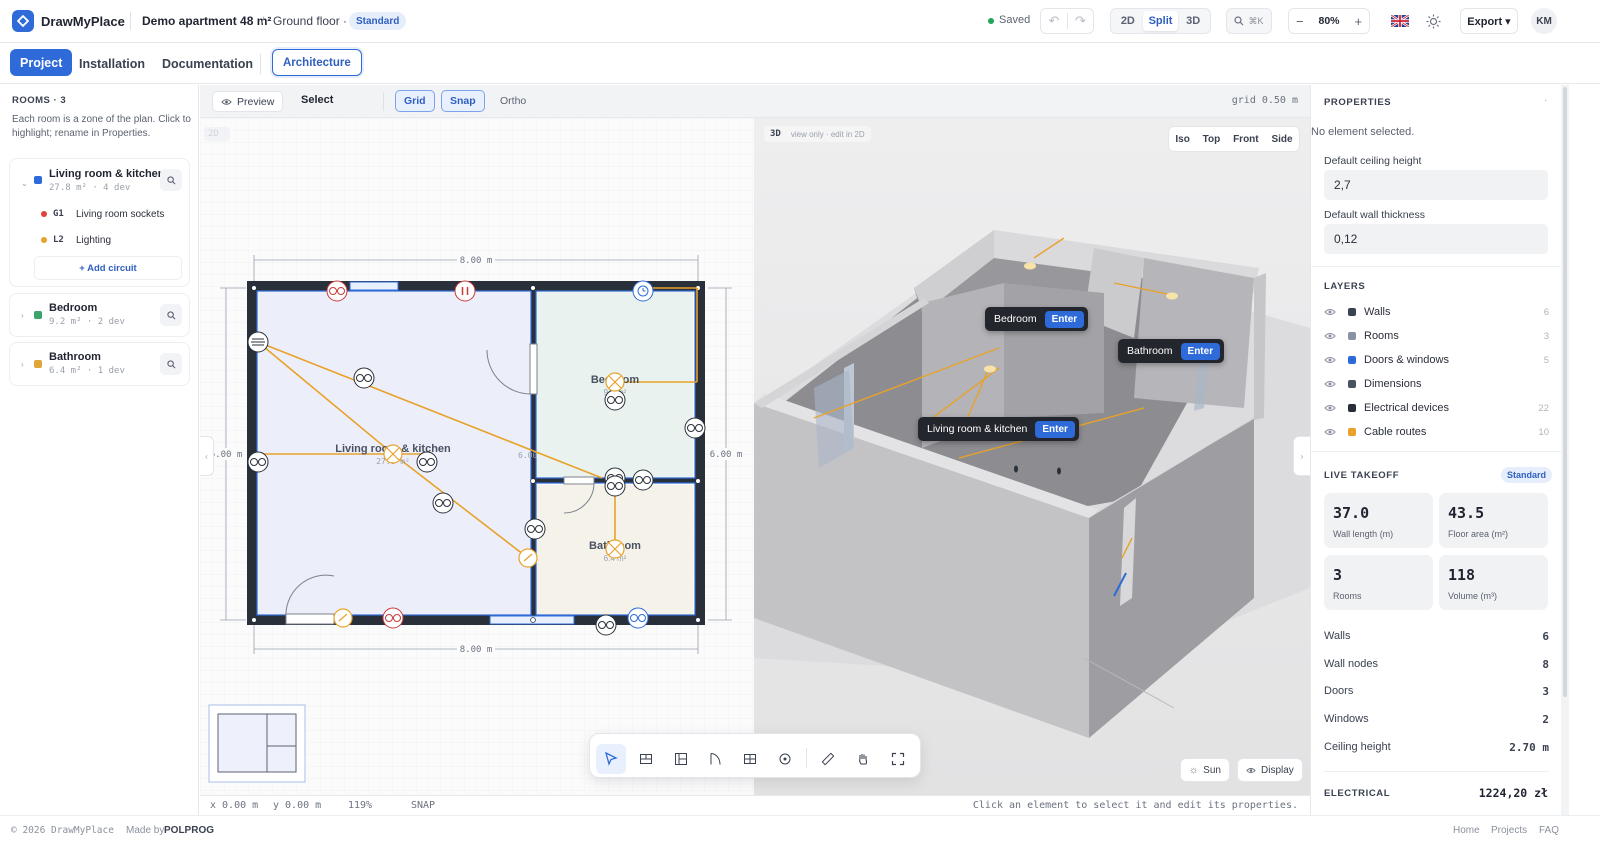  I want to click on select-tool-button, so click(611, 759).